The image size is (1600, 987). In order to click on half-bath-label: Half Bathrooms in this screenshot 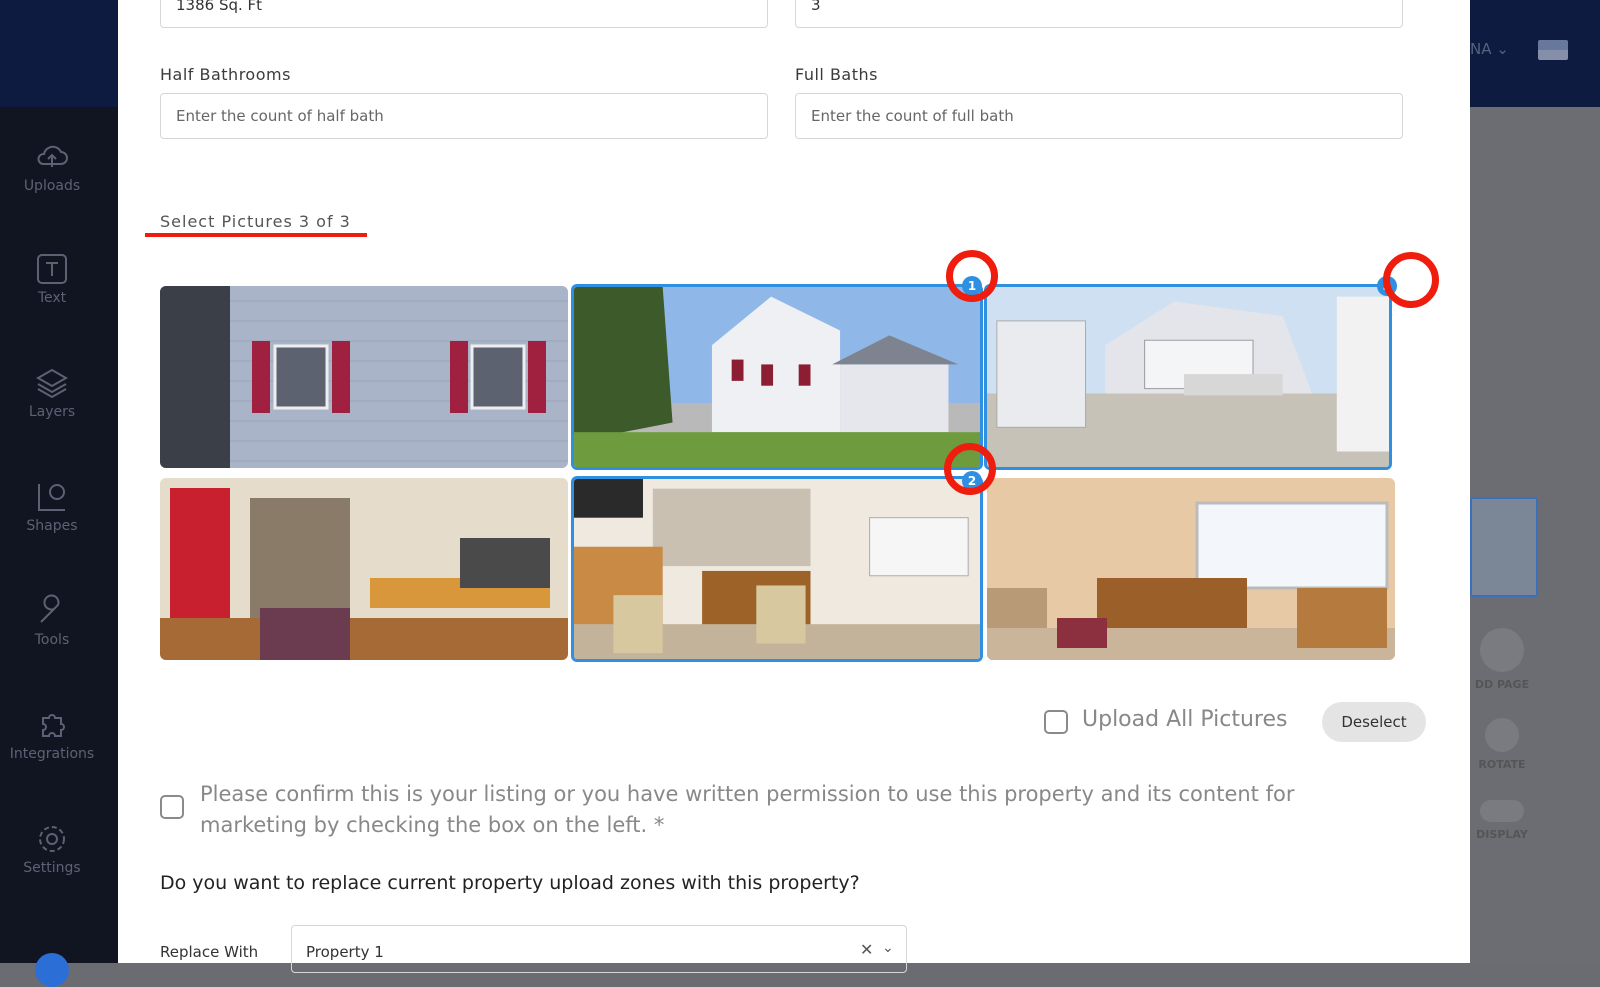, I will do `click(225, 74)`.